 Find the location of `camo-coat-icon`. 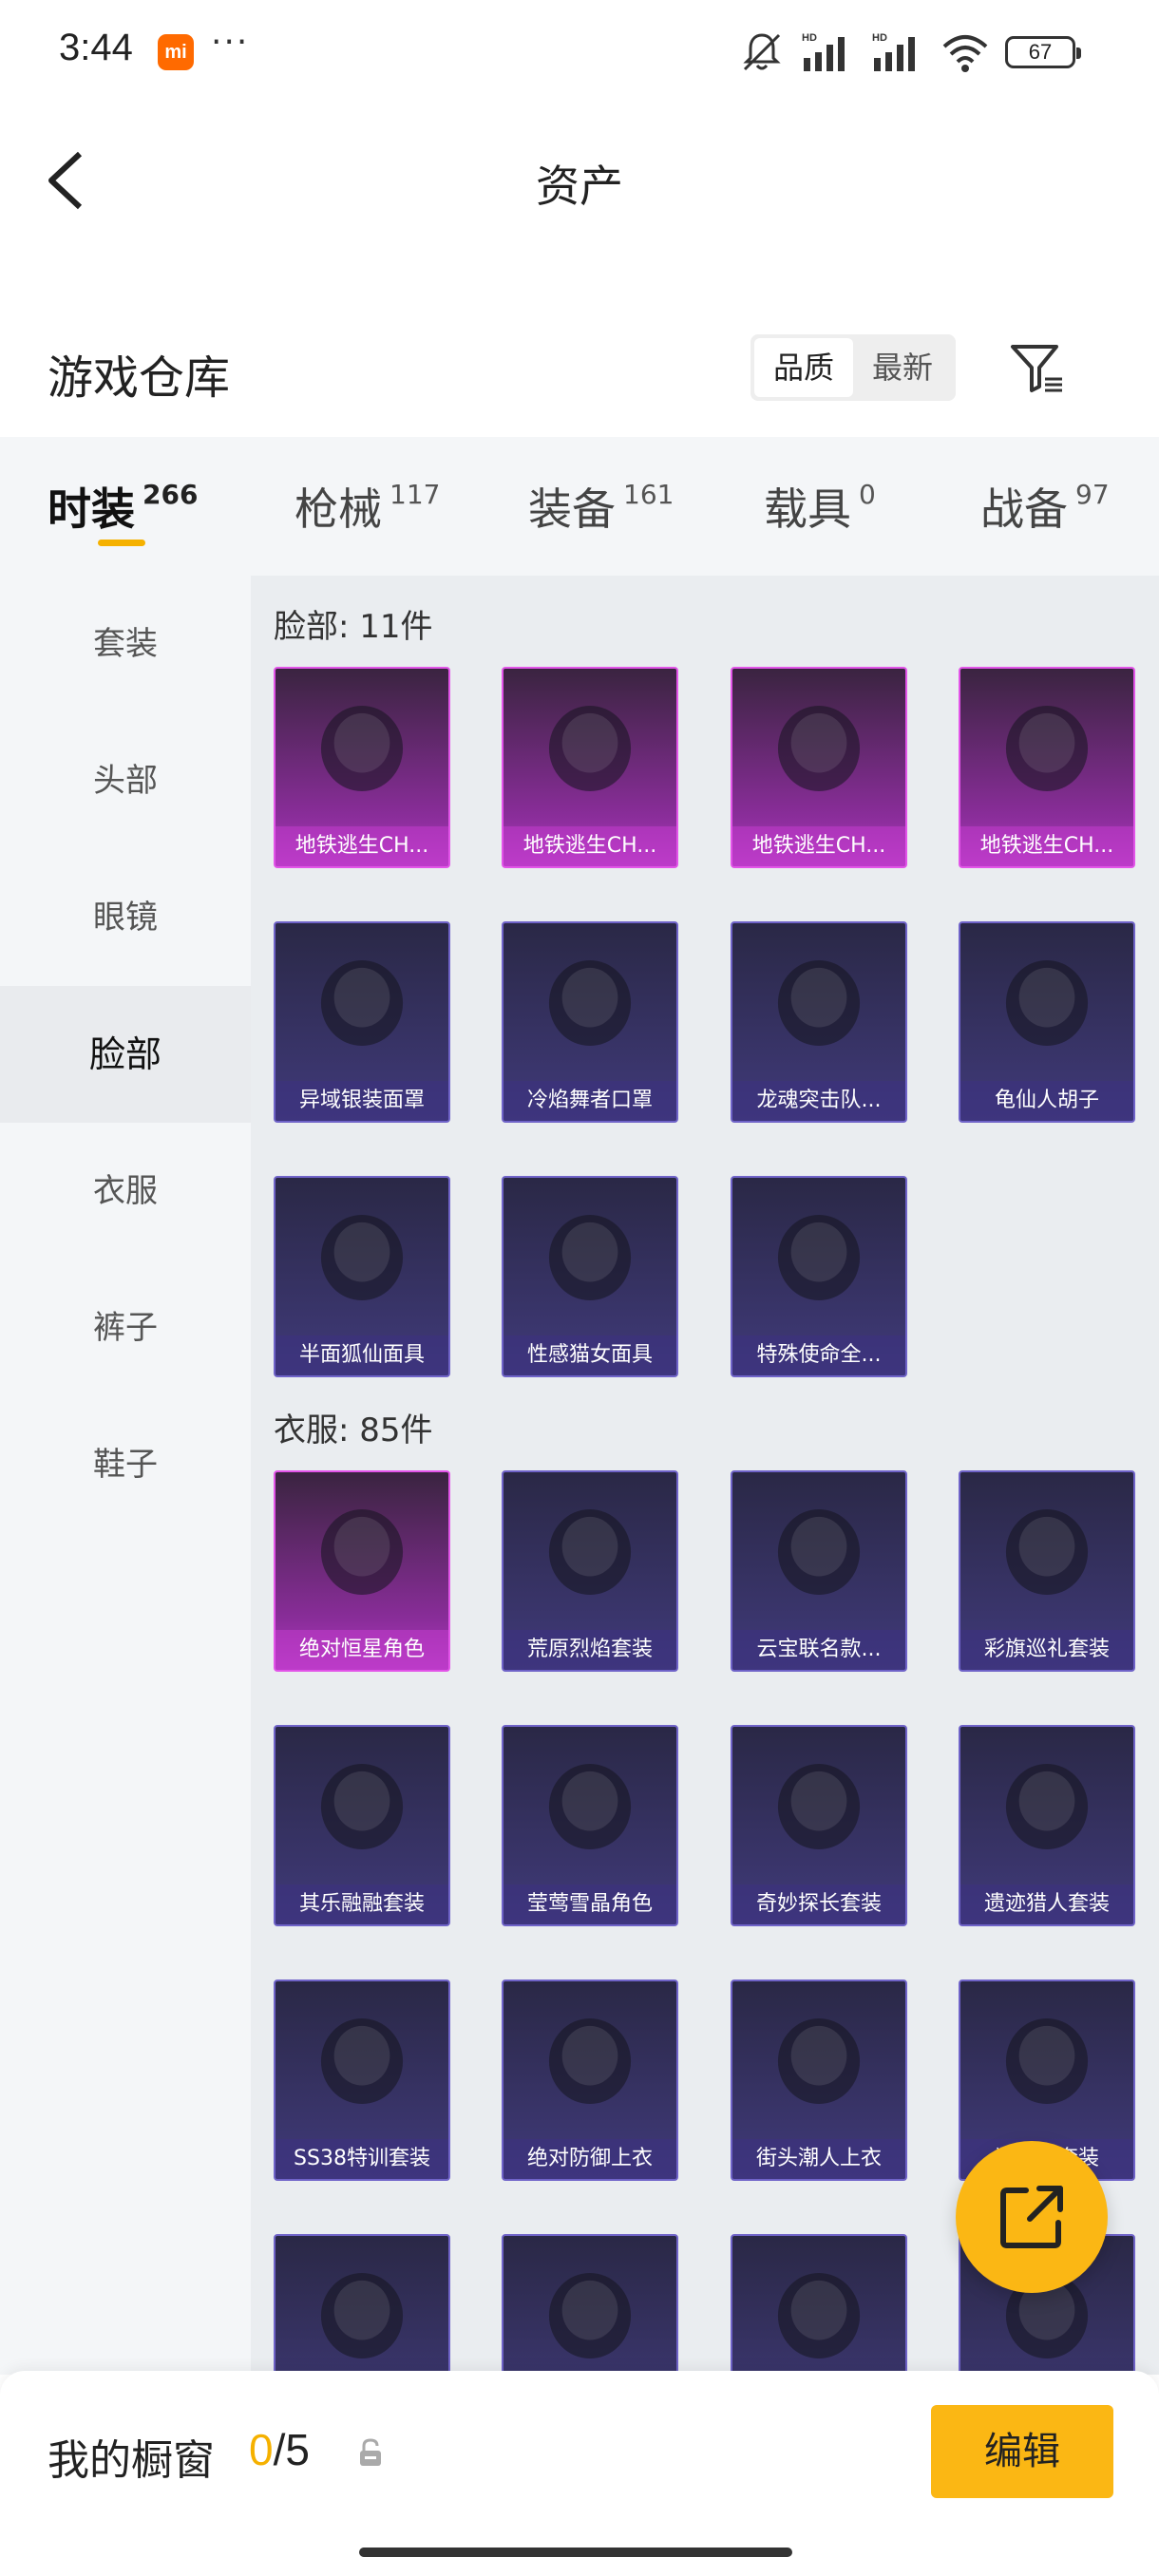

camo-coat-icon is located at coordinates (818, 2305).